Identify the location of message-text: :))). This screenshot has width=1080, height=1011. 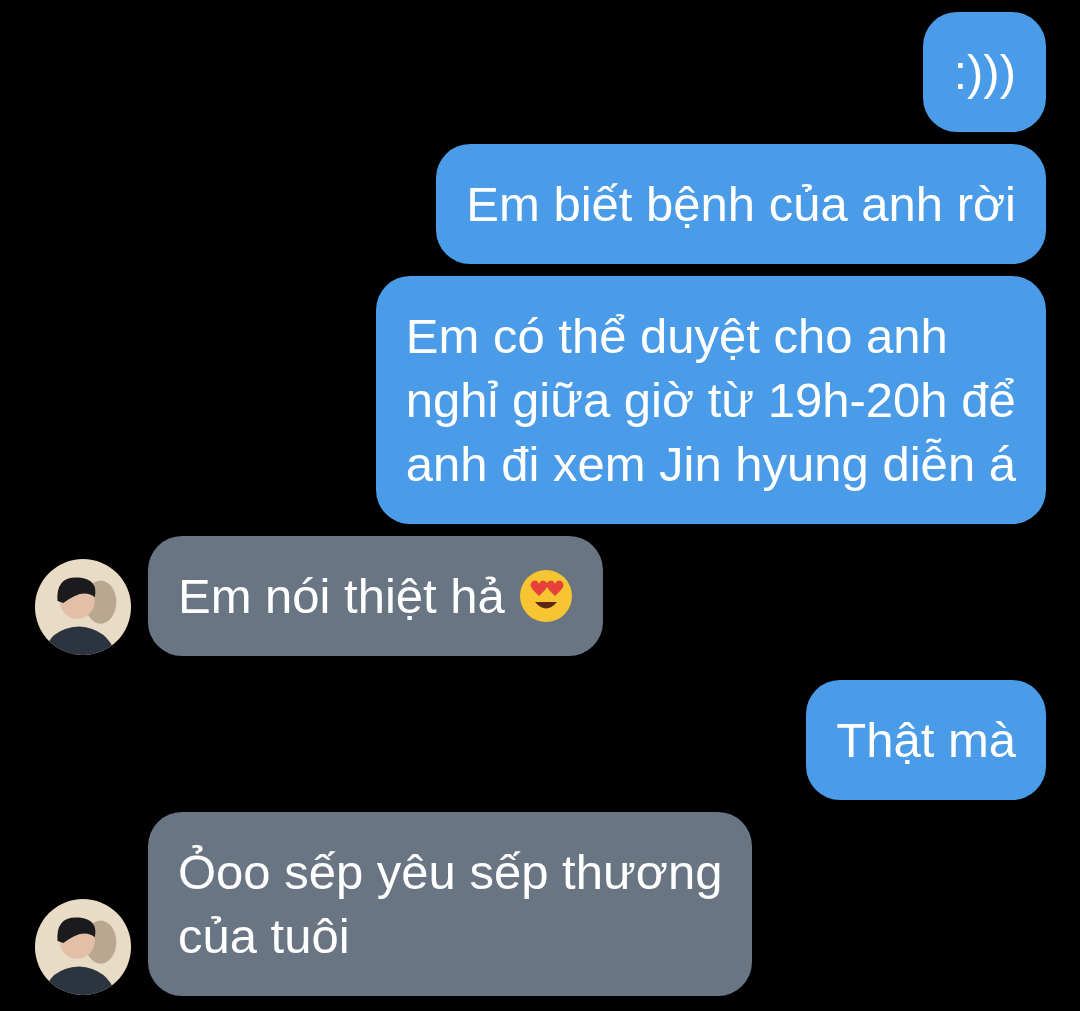
(984, 72).